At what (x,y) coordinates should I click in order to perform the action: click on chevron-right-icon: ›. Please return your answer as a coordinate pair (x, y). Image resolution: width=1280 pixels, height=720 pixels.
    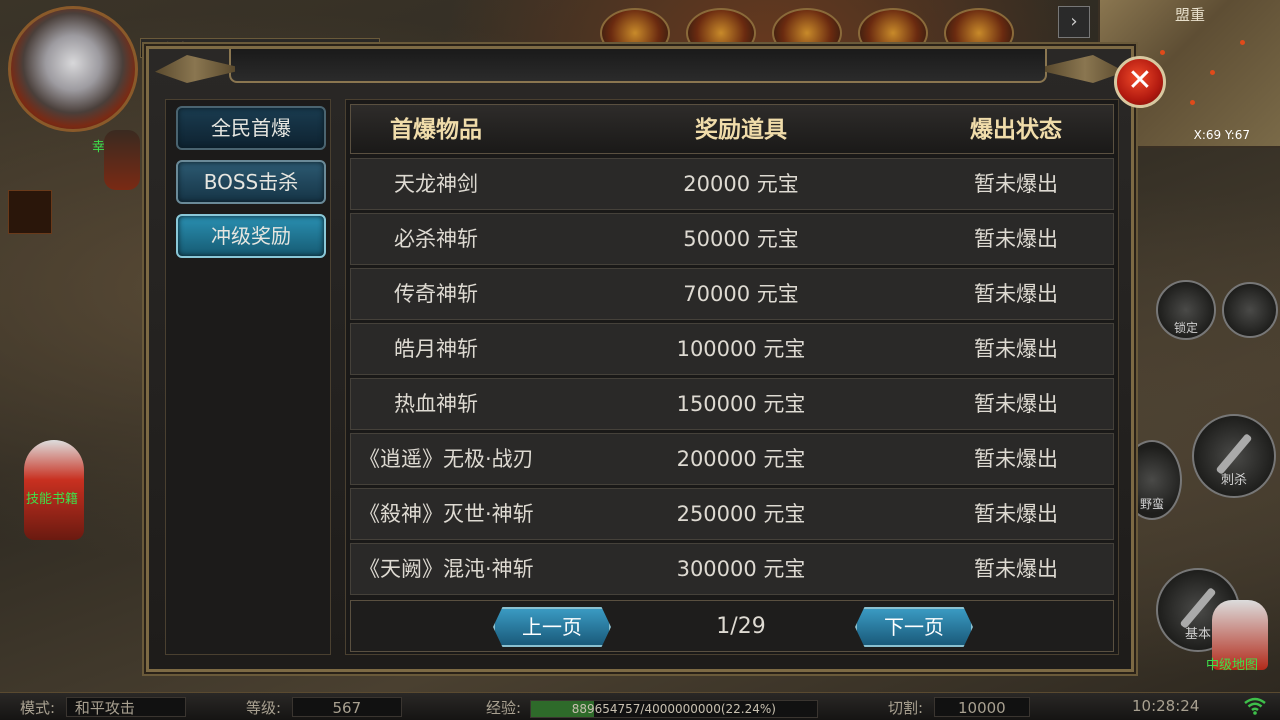
    Looking at the image, I should click on (1074, 21).